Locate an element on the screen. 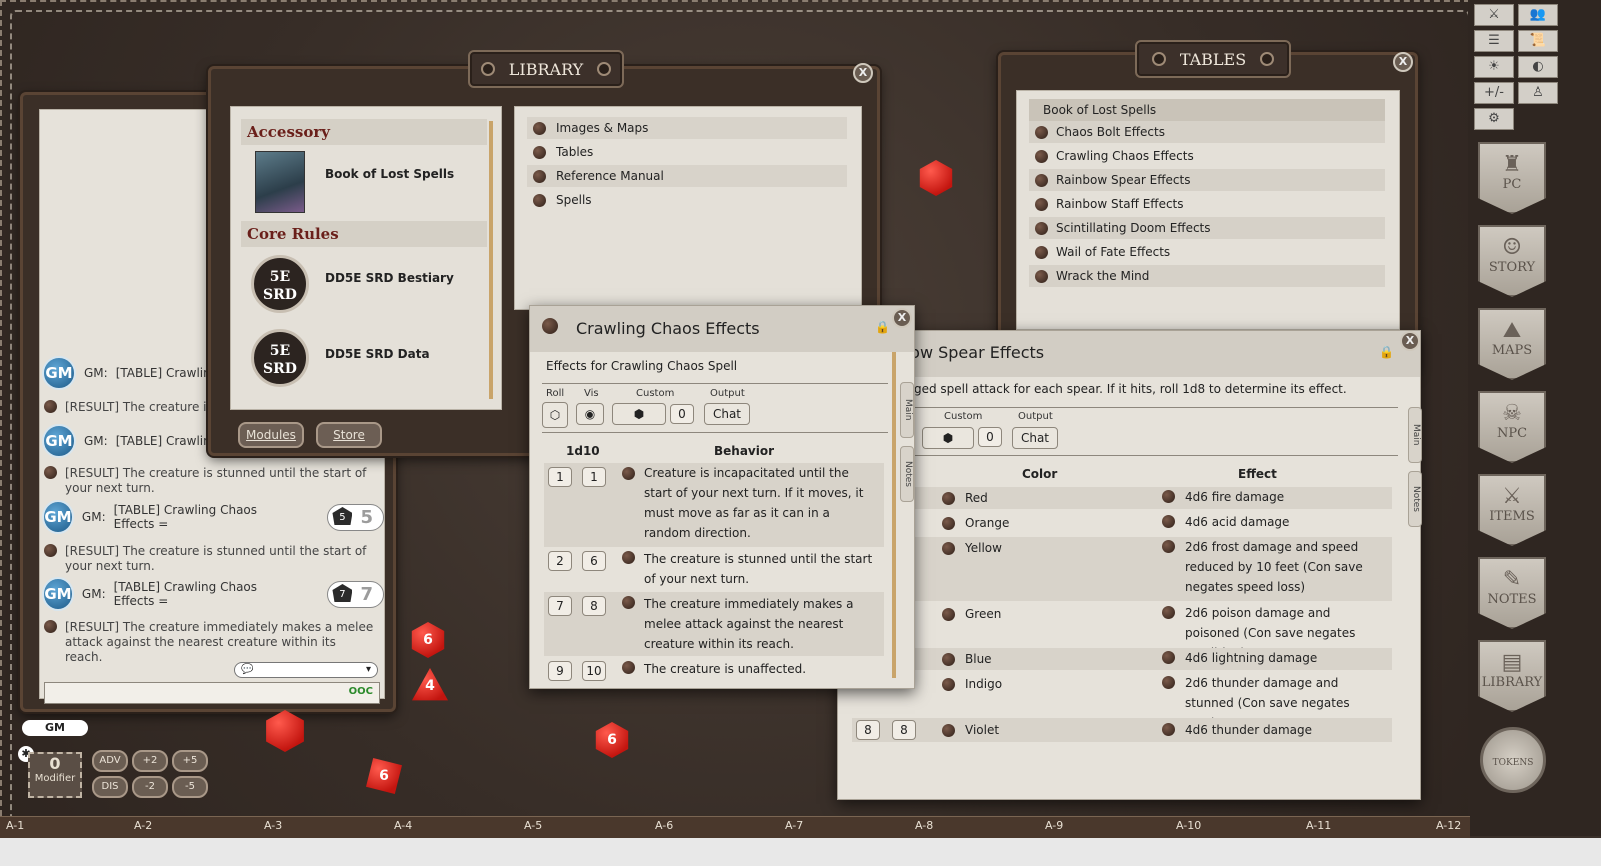 The width and height of the screenshot is (1601, 866). book-cover-image is located at coordinates (280, 182).